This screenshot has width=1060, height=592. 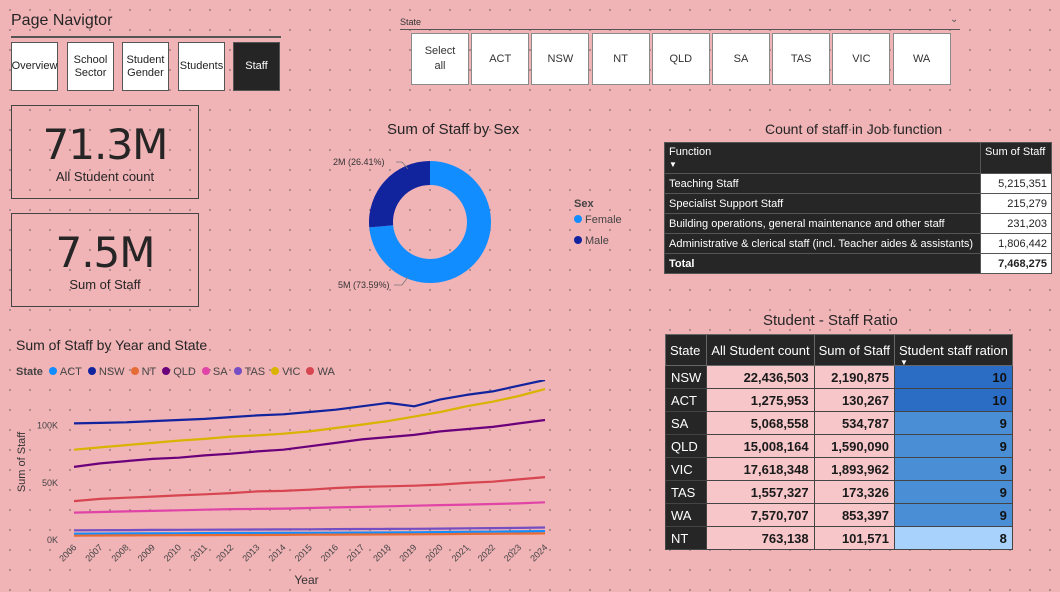 I want to click on legend-item-wa: WA, so click(x=320, y=372).